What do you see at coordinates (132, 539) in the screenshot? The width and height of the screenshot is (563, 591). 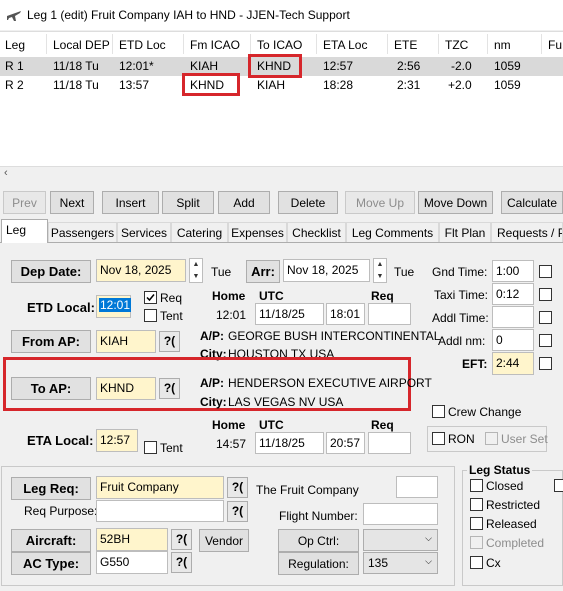 I see `aircraft-field: 52BH` at bounding box center [132, 539].